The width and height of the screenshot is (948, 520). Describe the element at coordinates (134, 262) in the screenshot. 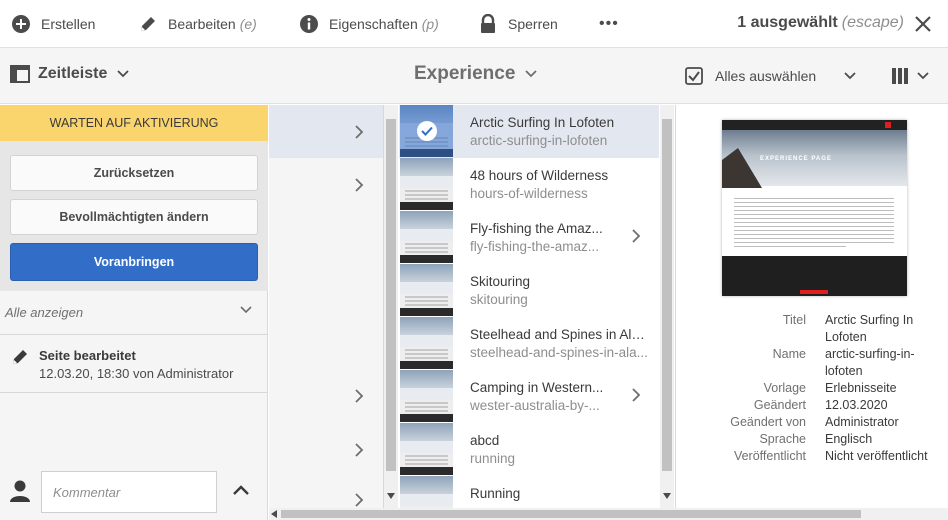

I see `advance-button: Voranbringen` at that location.